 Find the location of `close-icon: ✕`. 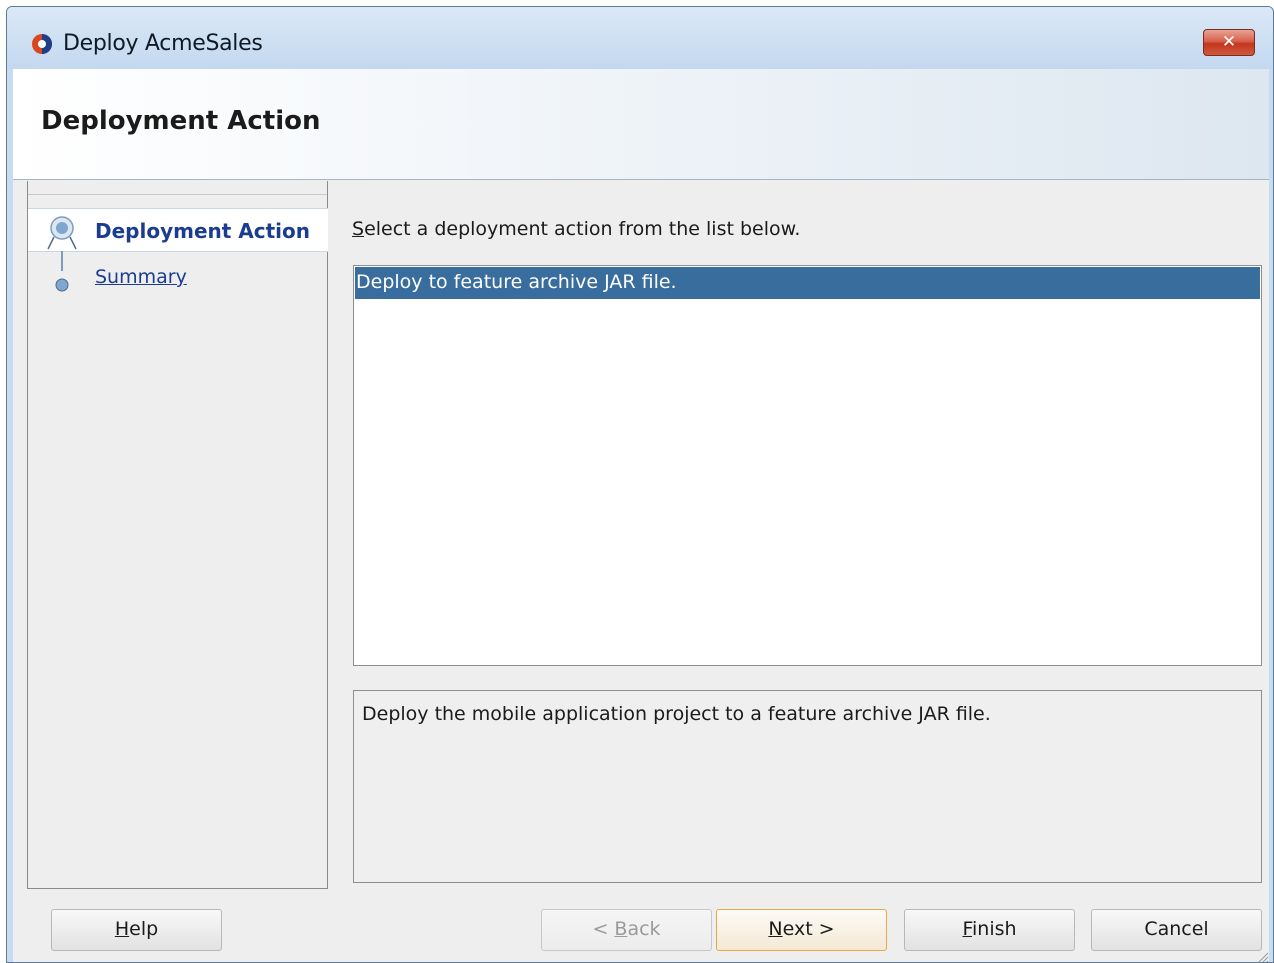

close-icon: ✕ is located at coordinates (1229, 42).